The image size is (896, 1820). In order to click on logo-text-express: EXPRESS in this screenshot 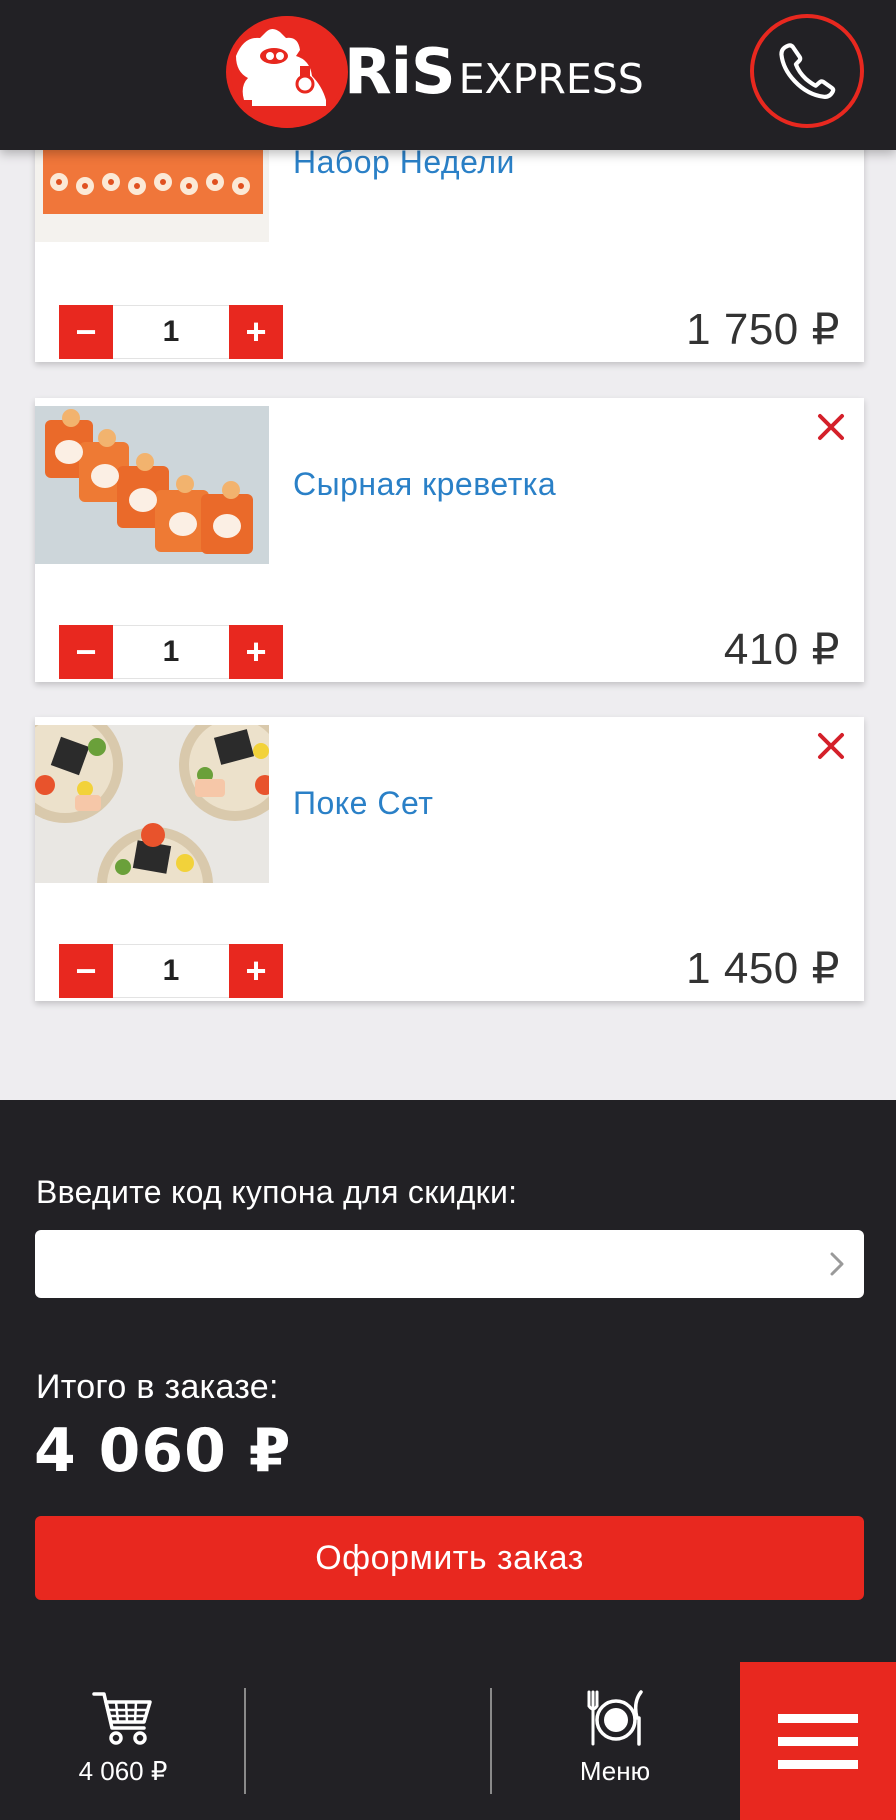, I will do `click(551, 78)`.